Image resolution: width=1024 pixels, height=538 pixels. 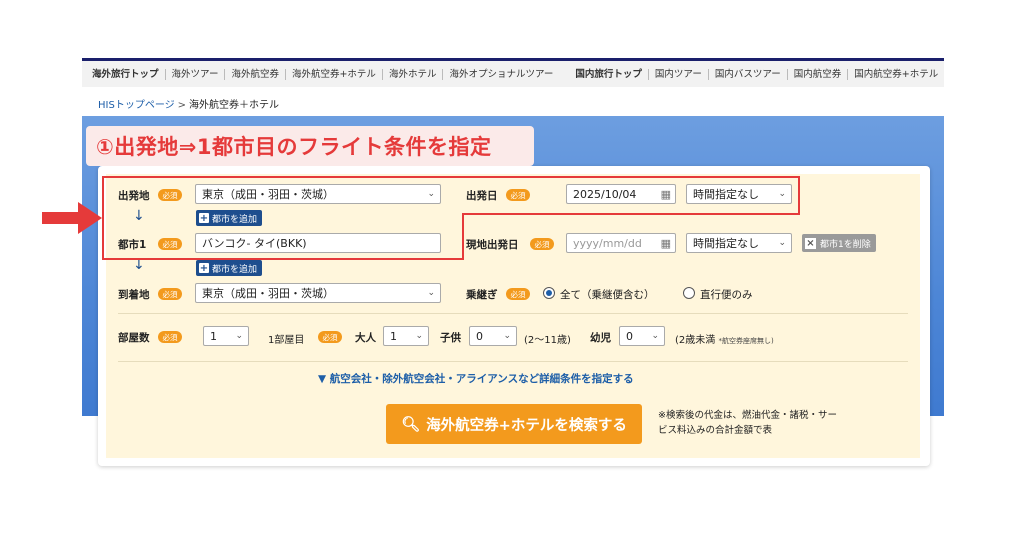 I want to click on local-time-select: 時間指定なし ⌄, so click(x=739, y=243).